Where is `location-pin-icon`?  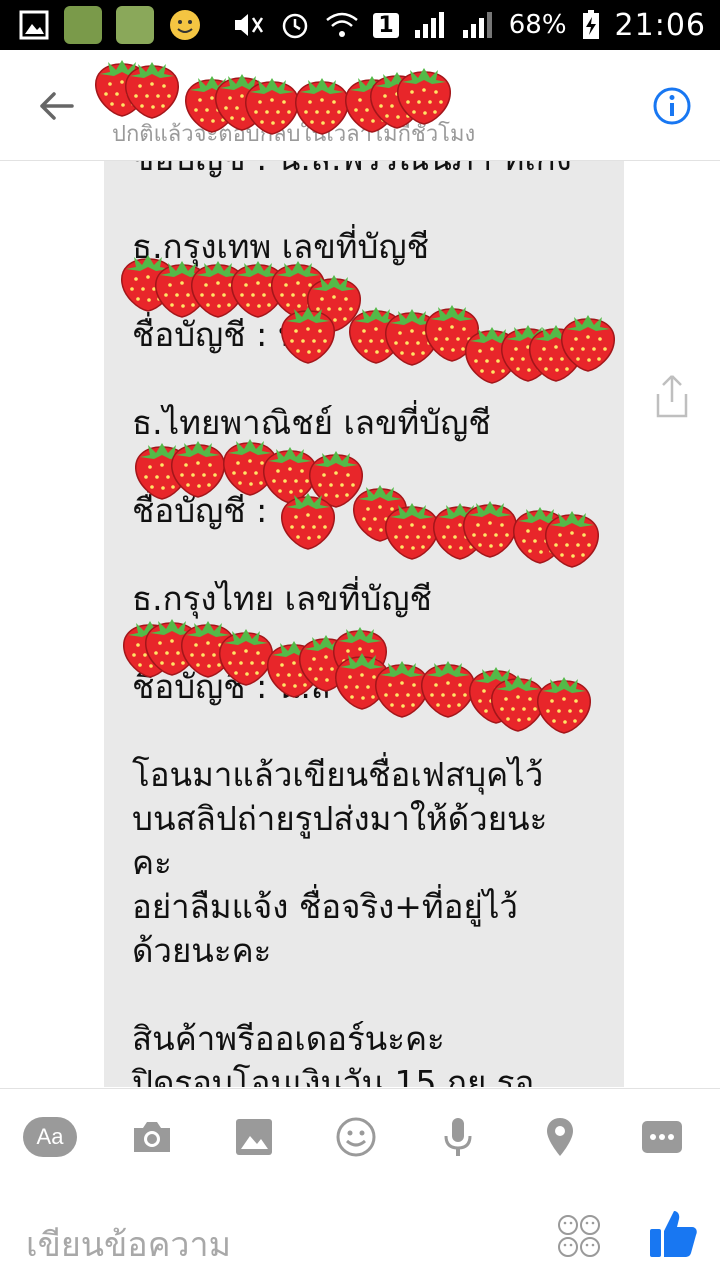
location-pin-icon is located at coordinates (560, 1137).